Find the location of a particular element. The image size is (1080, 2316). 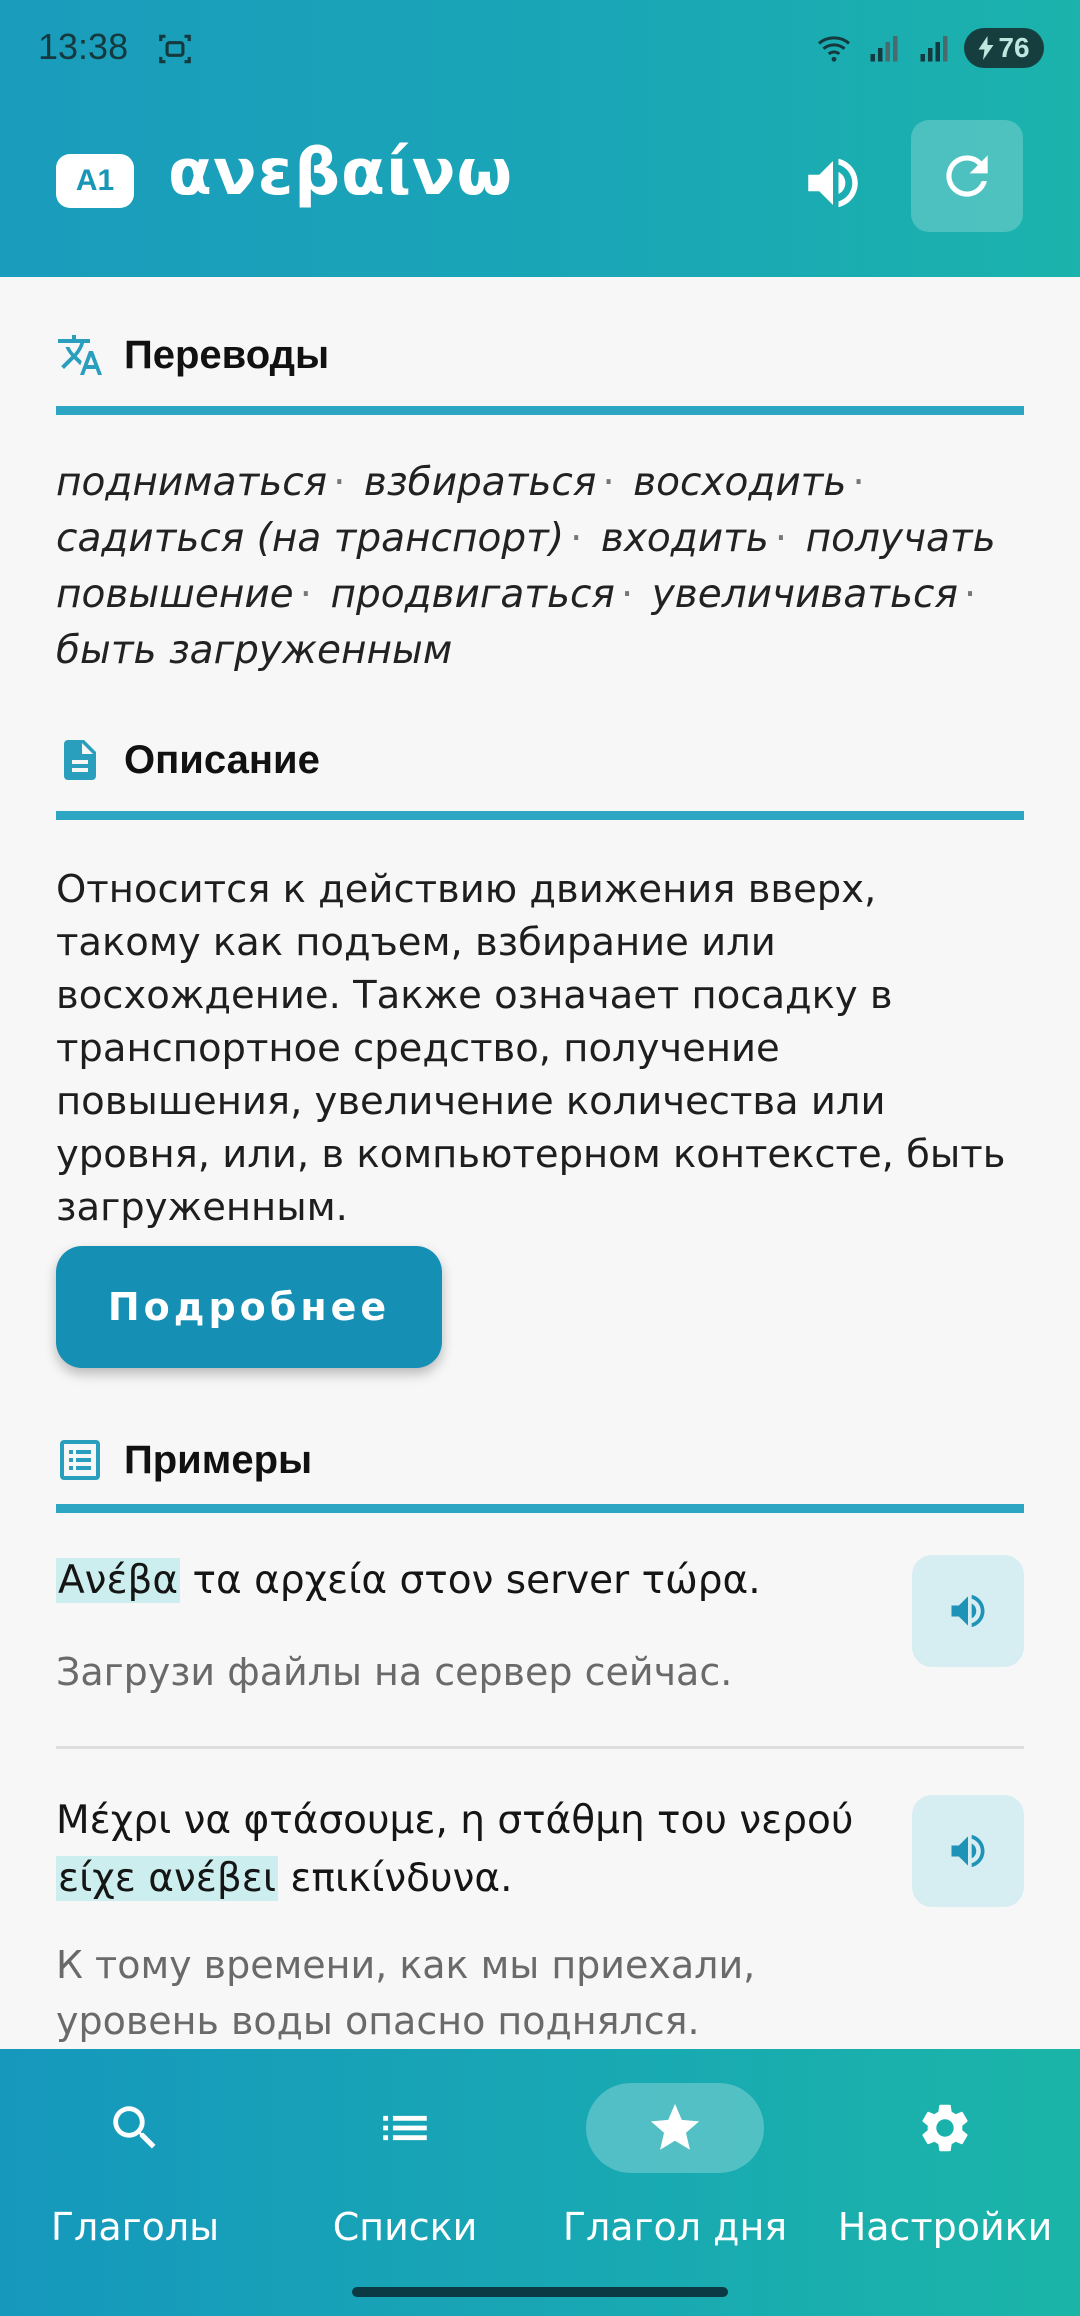

verb-title: ανεβαίνω is located at coordinates (341, 173).